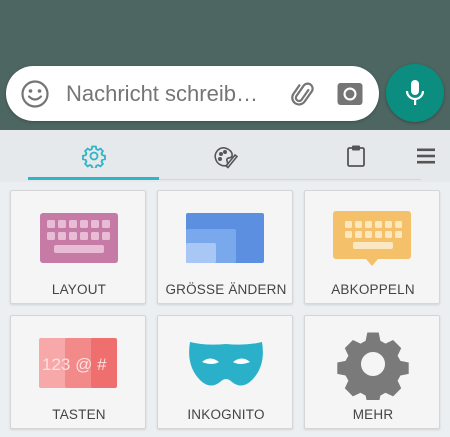  Describe the element at coordinates (79, 289) in the screenshot. I see `tile-label: LAYOUT` at that location.